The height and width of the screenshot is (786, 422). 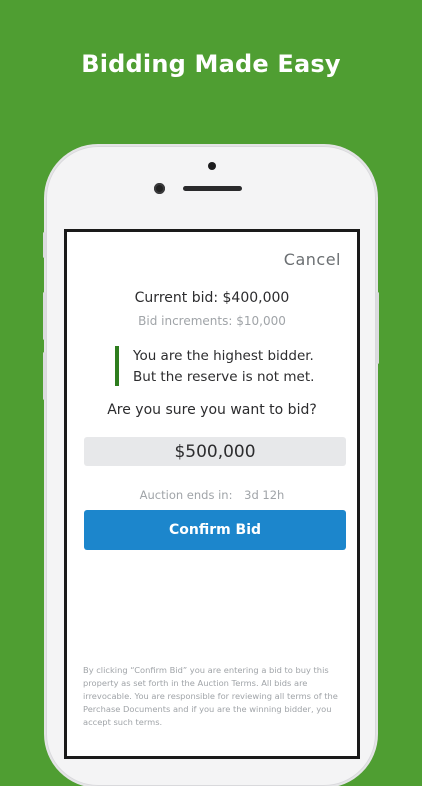 What do you see at coordinates (212, 166) in the screenshot?
I see `phone-sensor` at bounding box center [212, 166].